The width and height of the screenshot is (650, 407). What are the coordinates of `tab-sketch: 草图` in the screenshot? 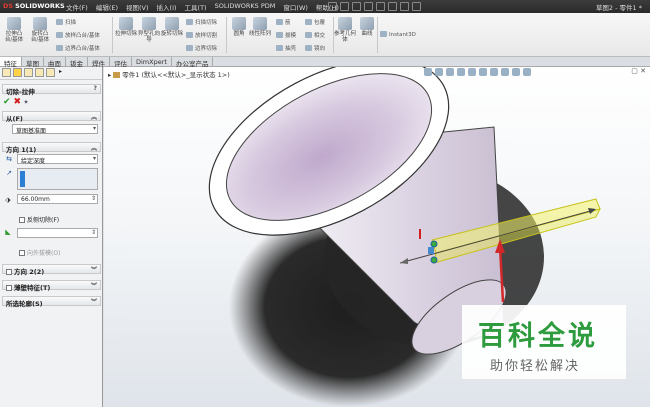 It's located at (33, 62).